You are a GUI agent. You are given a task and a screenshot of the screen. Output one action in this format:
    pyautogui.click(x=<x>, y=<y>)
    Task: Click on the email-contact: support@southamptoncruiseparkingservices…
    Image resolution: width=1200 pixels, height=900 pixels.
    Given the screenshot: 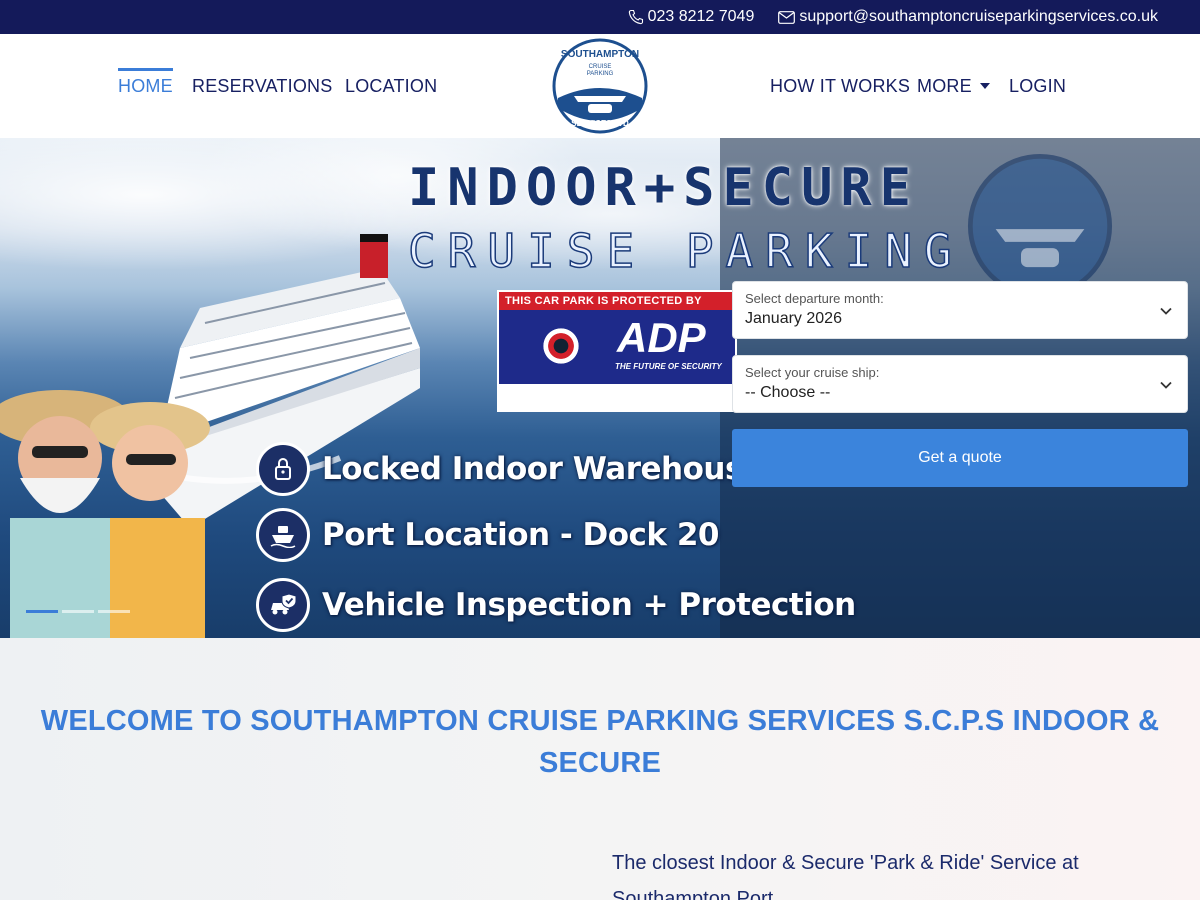 What is the action you would take?
    pyautogui.click(x=968, y=17)
    